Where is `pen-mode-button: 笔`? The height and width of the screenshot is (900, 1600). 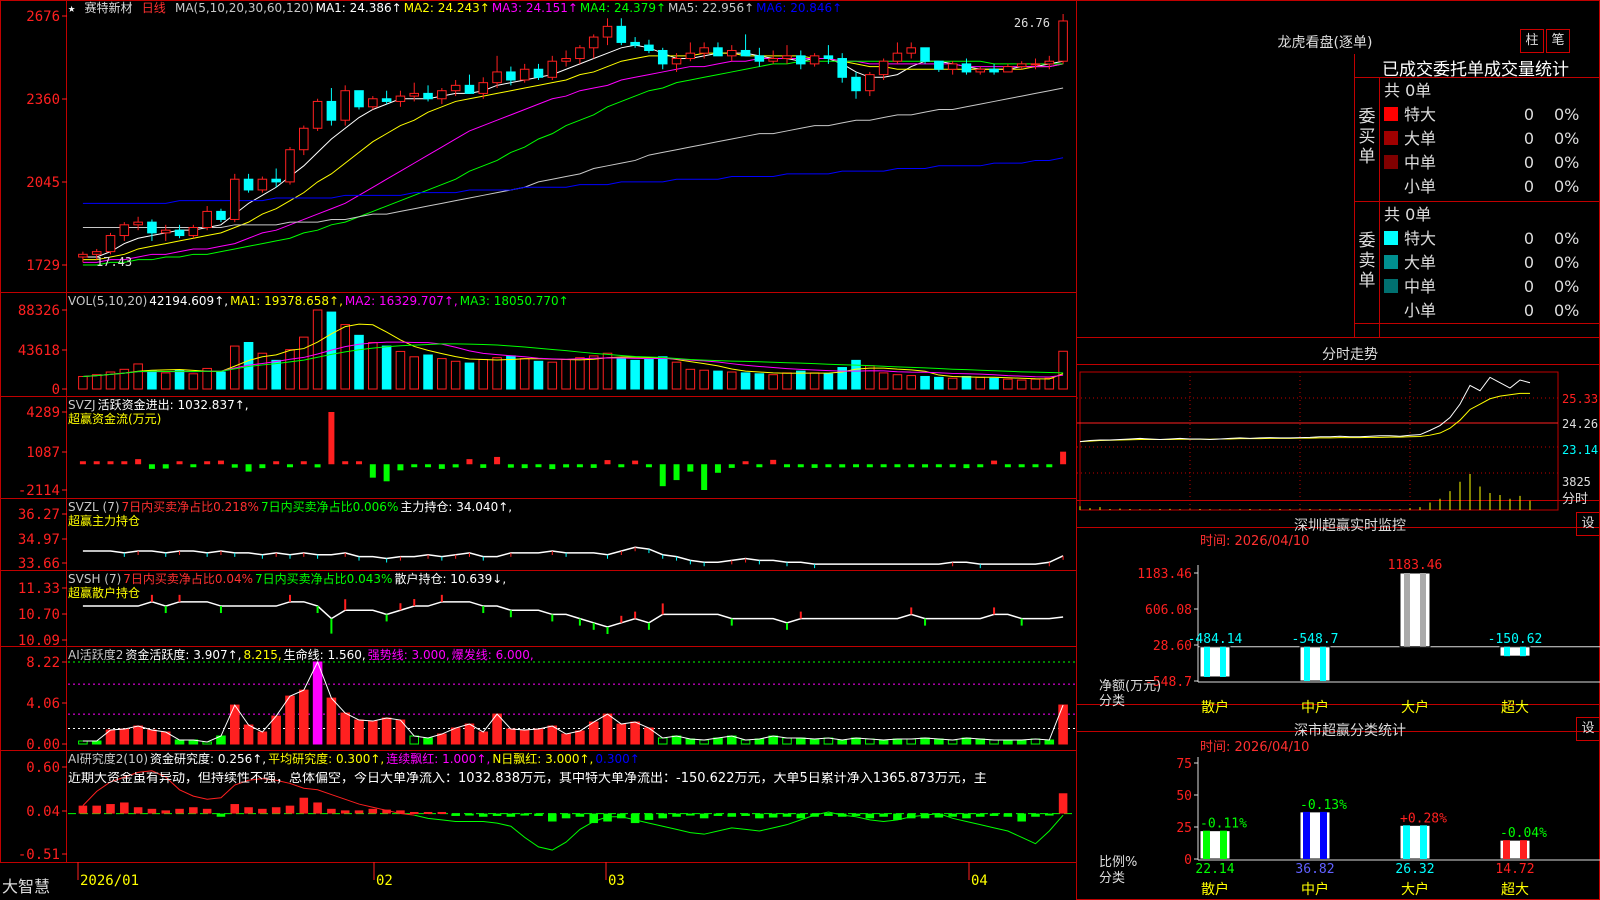 pen-mode-button: 笔 is located at coordinates (1558, 41).